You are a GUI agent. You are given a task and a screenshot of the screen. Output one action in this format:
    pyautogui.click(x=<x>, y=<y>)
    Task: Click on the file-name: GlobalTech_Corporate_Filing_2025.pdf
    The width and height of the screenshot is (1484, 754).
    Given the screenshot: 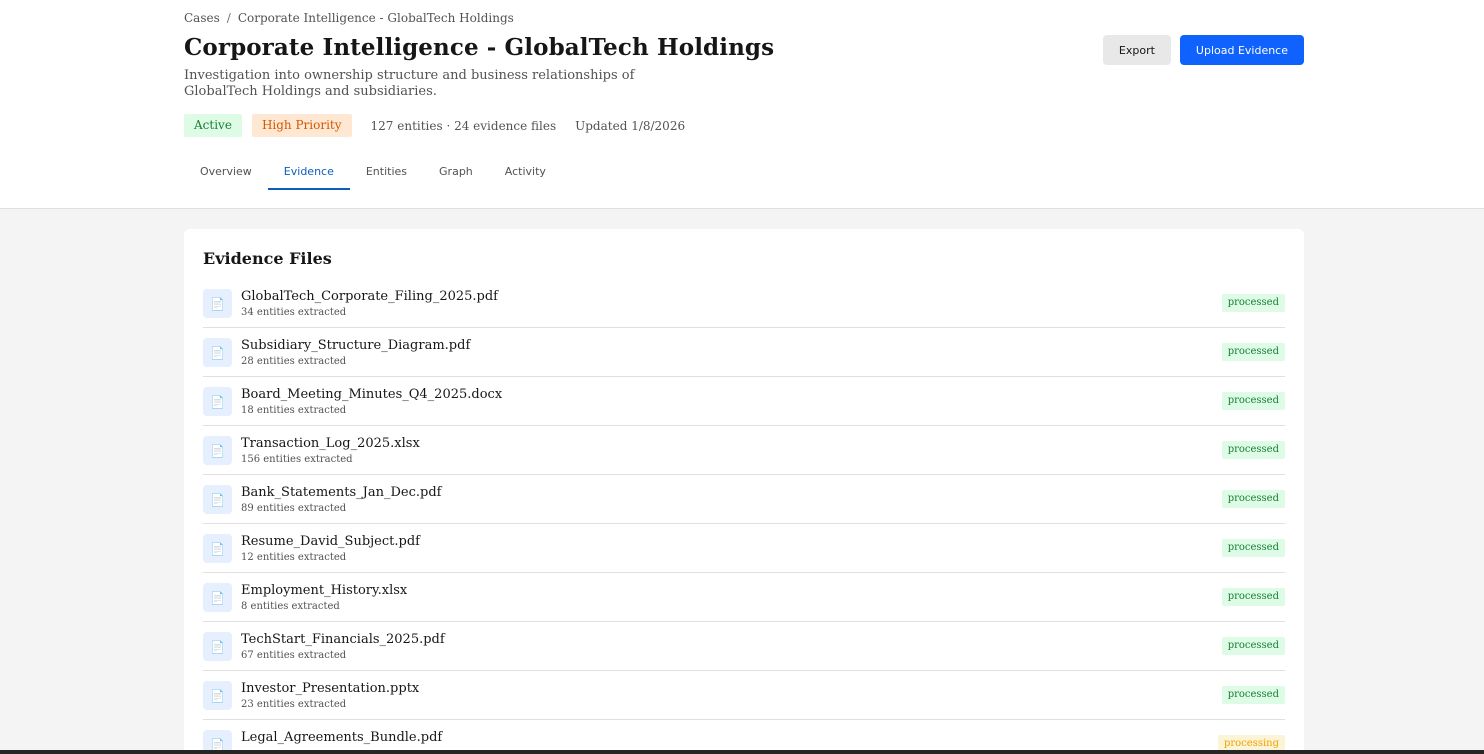 What is the action you would take?
    pyautogui.click(x=369, y=296)
    